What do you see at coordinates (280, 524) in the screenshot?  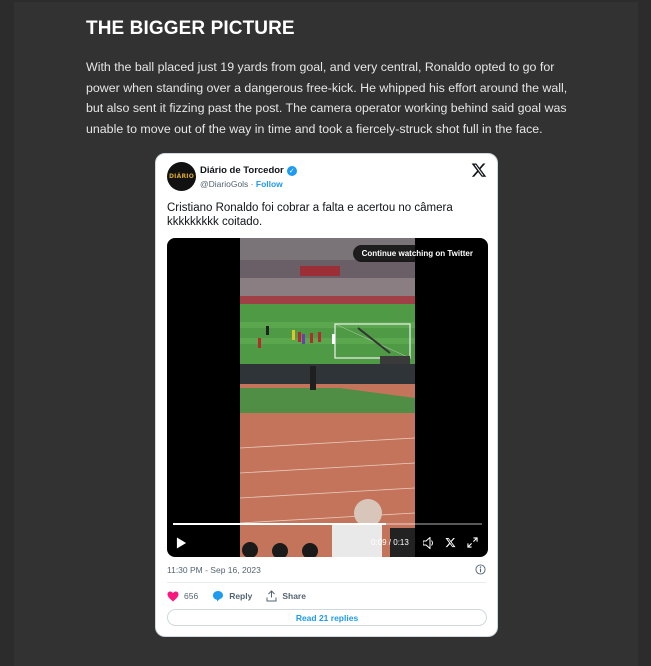 I see `video-progress-fill` at bounding box center [280, 524].